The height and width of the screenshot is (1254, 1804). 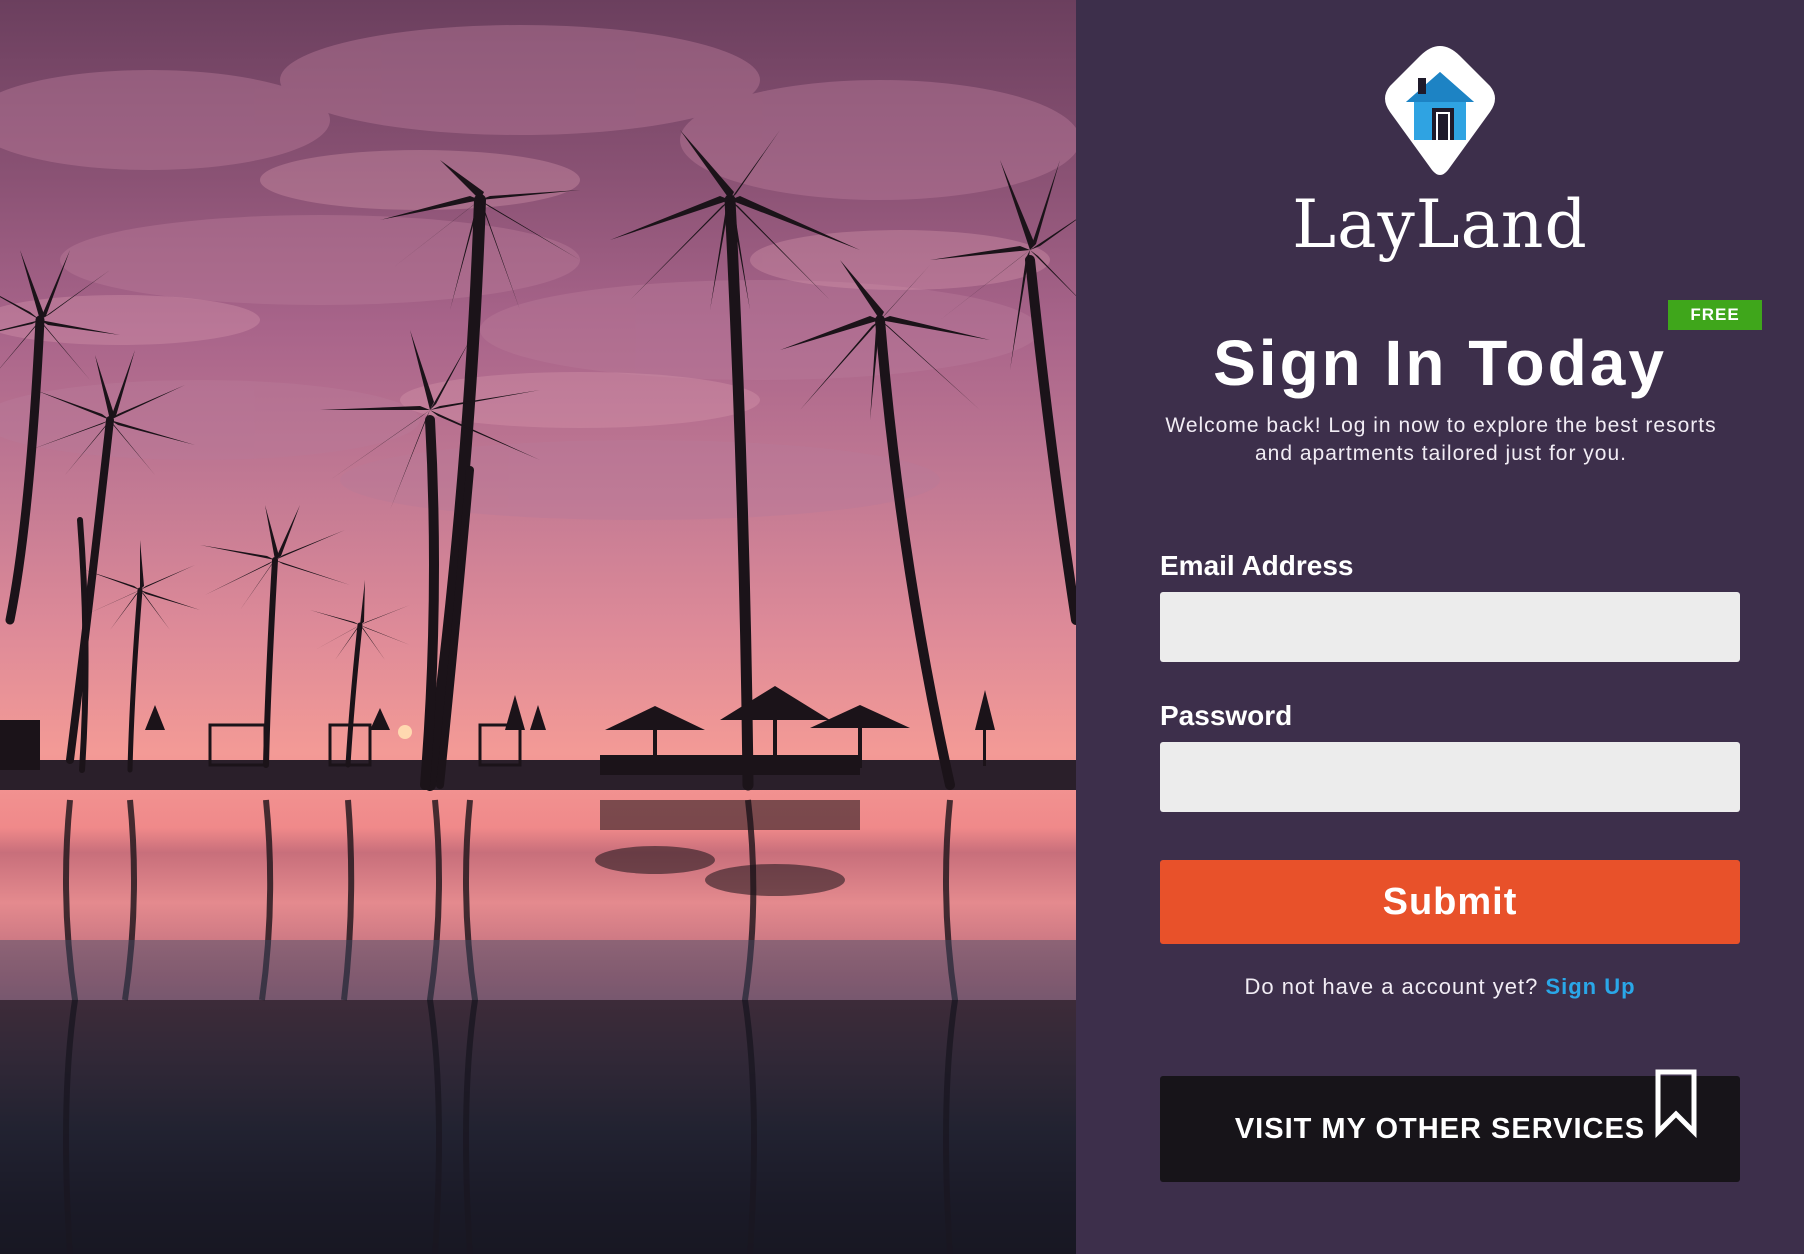 I want to click on signup-row: Do not have a account yet? Sign Up, so click(x=1440, y=987).